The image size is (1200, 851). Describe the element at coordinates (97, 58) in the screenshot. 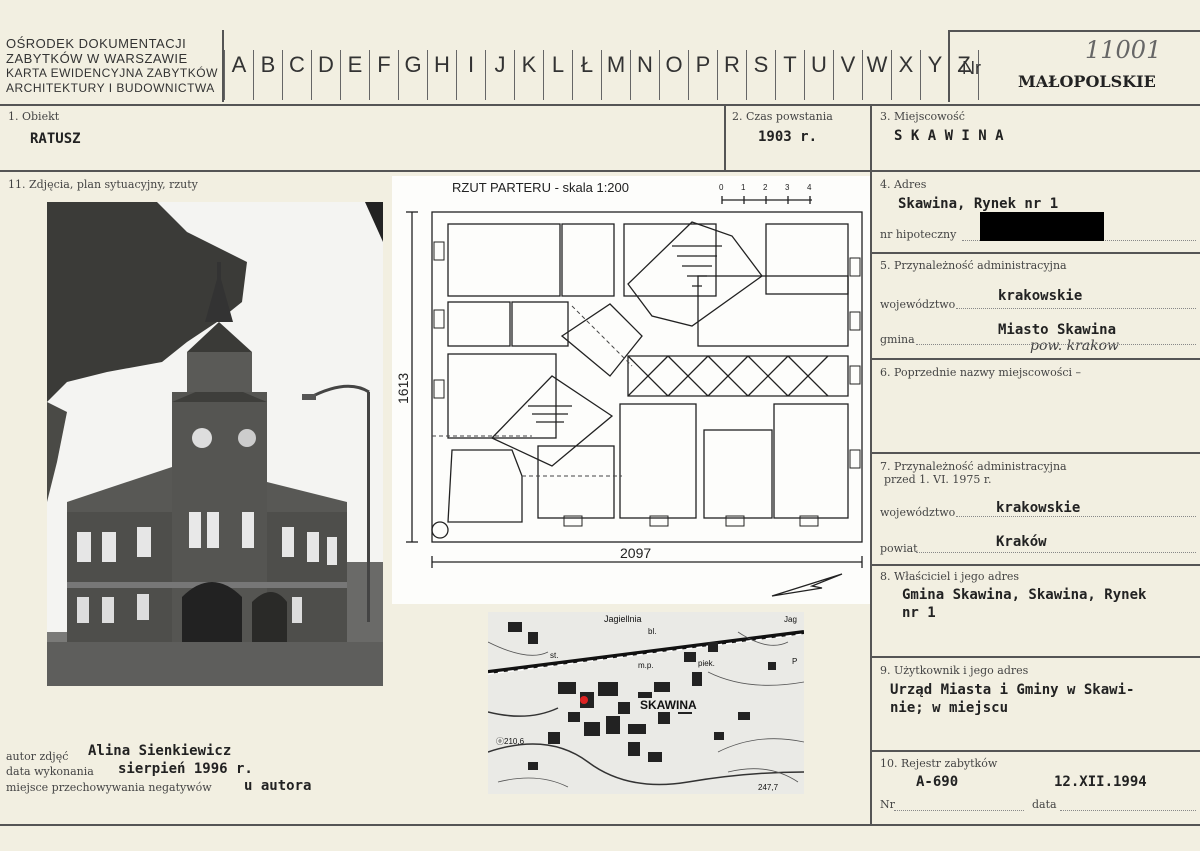

I see `institution-line: ZABYTKÓW W WARSZAWIE` at that location.